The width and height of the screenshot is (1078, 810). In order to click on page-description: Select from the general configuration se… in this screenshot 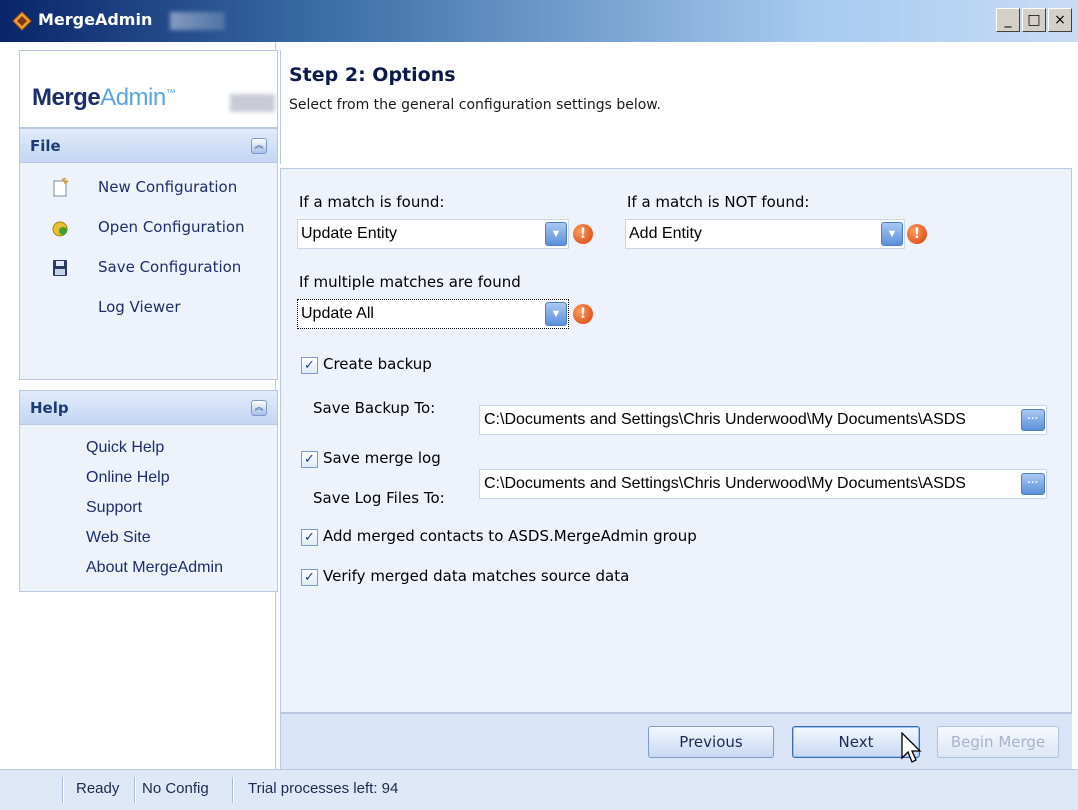, I will do `click(475, 105)`.